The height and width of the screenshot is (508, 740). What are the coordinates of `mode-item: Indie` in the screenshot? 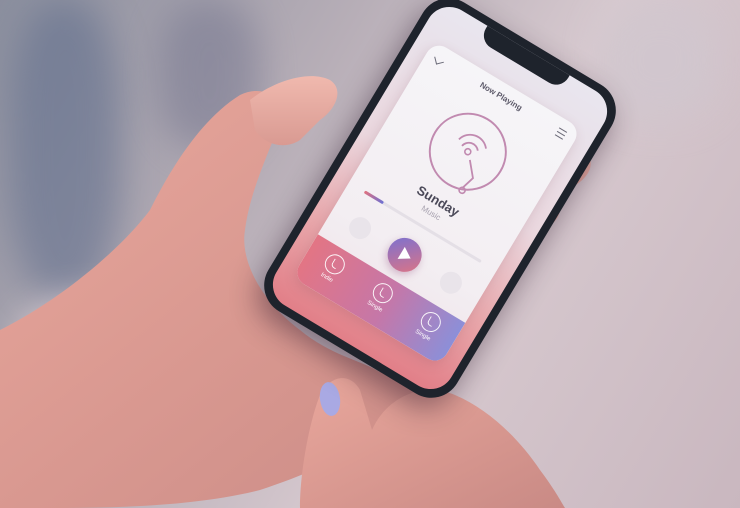 It's located at (332, 267).